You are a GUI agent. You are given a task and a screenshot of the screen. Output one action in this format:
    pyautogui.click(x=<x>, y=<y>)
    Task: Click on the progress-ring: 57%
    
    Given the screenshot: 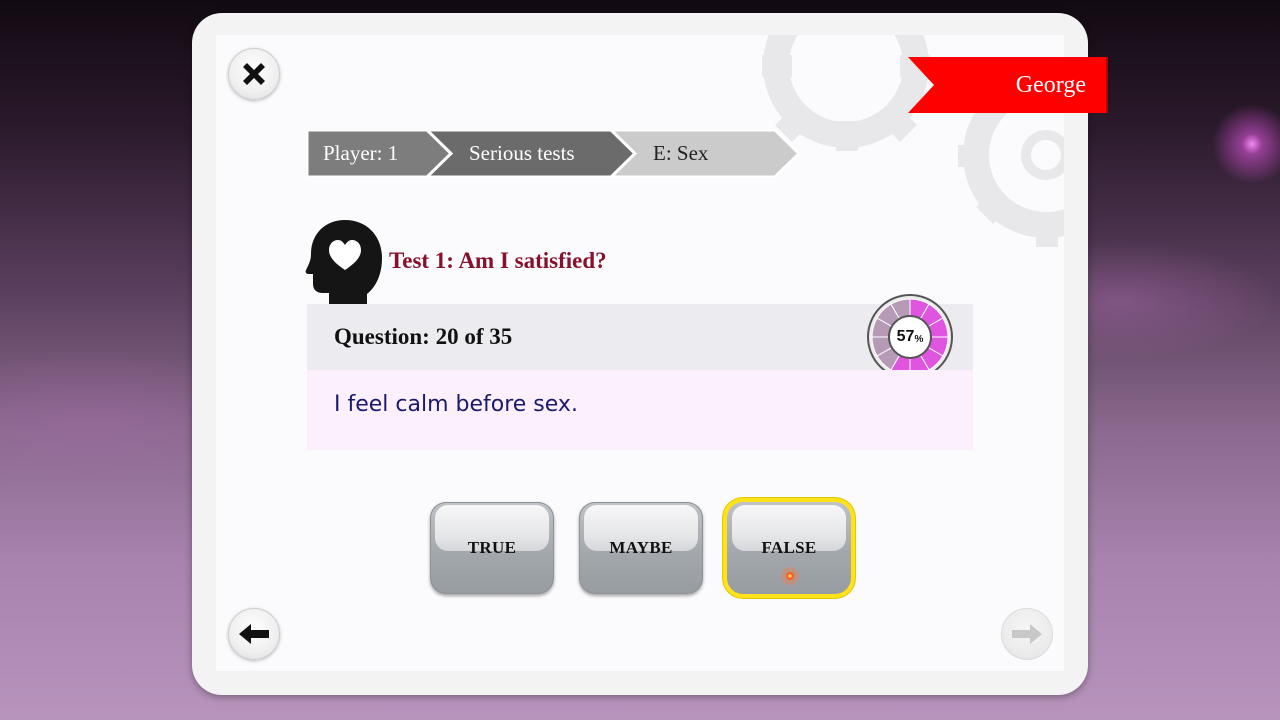 What is the action you would take?
    pyautogui.click(x=910, y=337)
    